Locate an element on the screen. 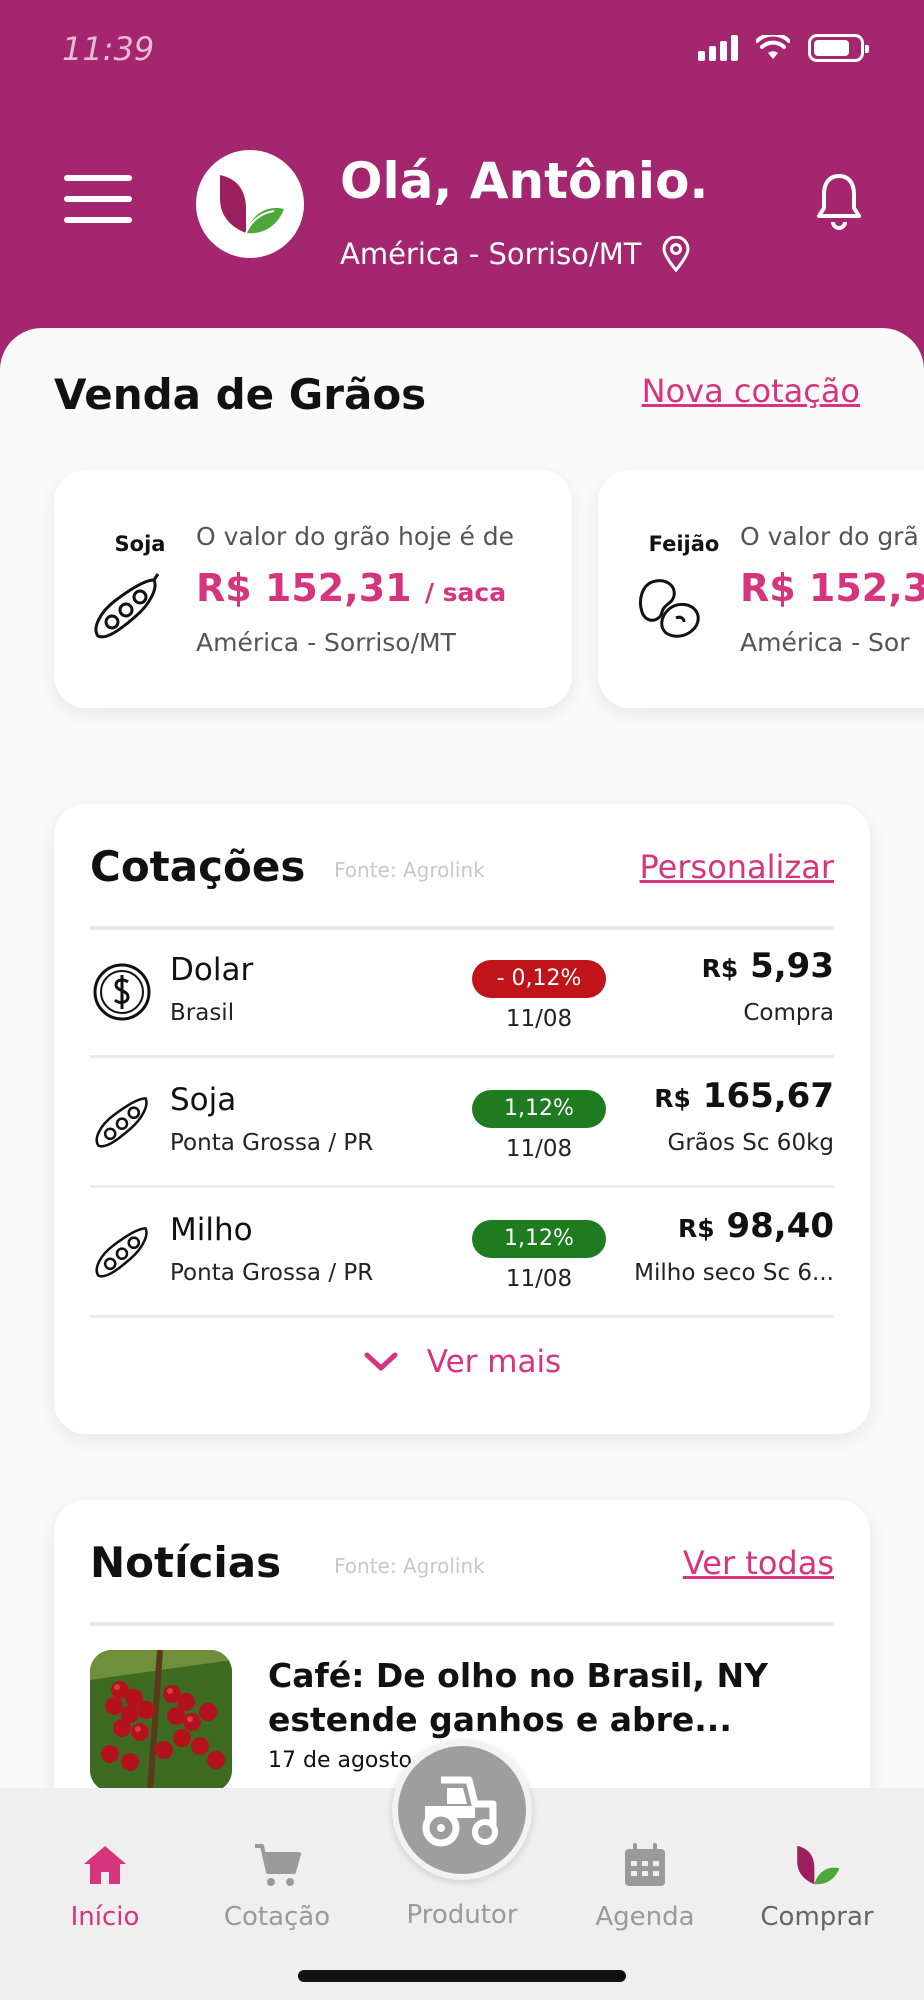  nav-item-agenda: Agenda is located at coordinates (645, 1886).